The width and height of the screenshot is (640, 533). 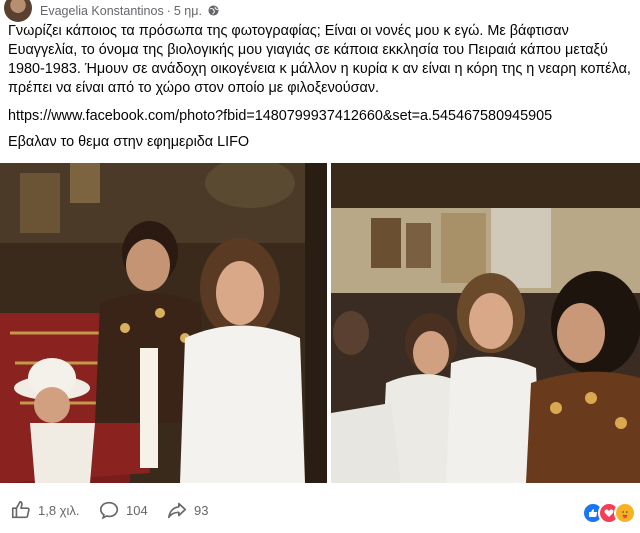 What do you see at coordinates (201, 510) in the screenshot?
I see `share-count: 93` at bounding box center [201, 510].